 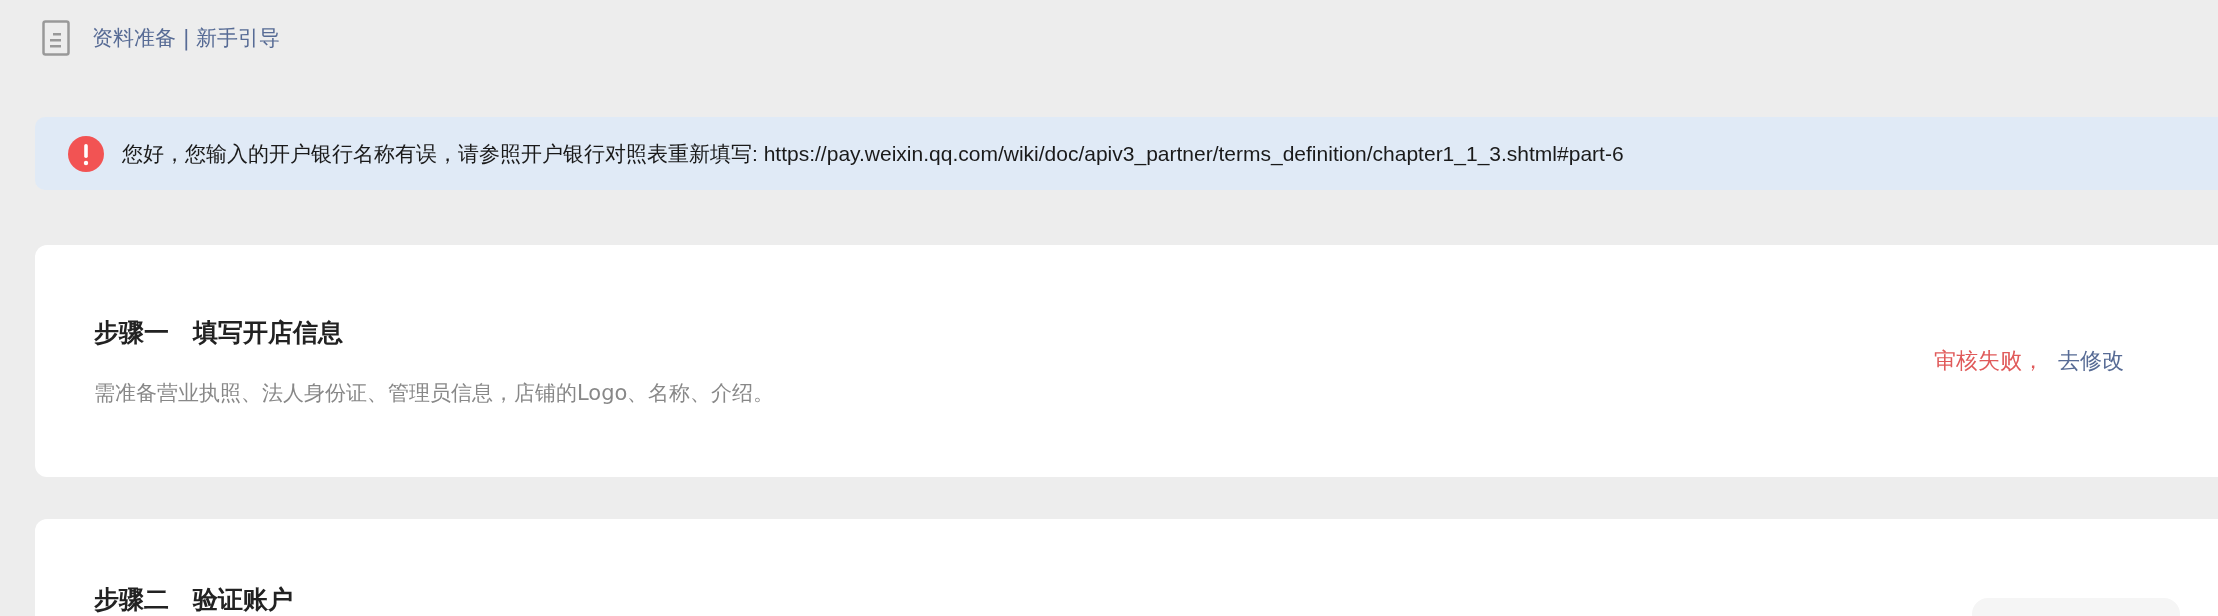 What do you see at coordinates (186, 38) in the screenshot?
I see `page-title: 资料准备 | 新手引导` at bounding box center [186, 38].